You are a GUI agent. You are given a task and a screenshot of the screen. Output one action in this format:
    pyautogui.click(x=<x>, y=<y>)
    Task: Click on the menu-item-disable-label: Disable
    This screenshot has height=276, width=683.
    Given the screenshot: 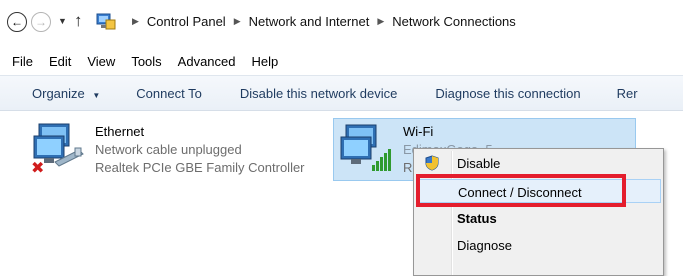 What is the action you would take?
    pyautogui.click(x=479, y=163)
    